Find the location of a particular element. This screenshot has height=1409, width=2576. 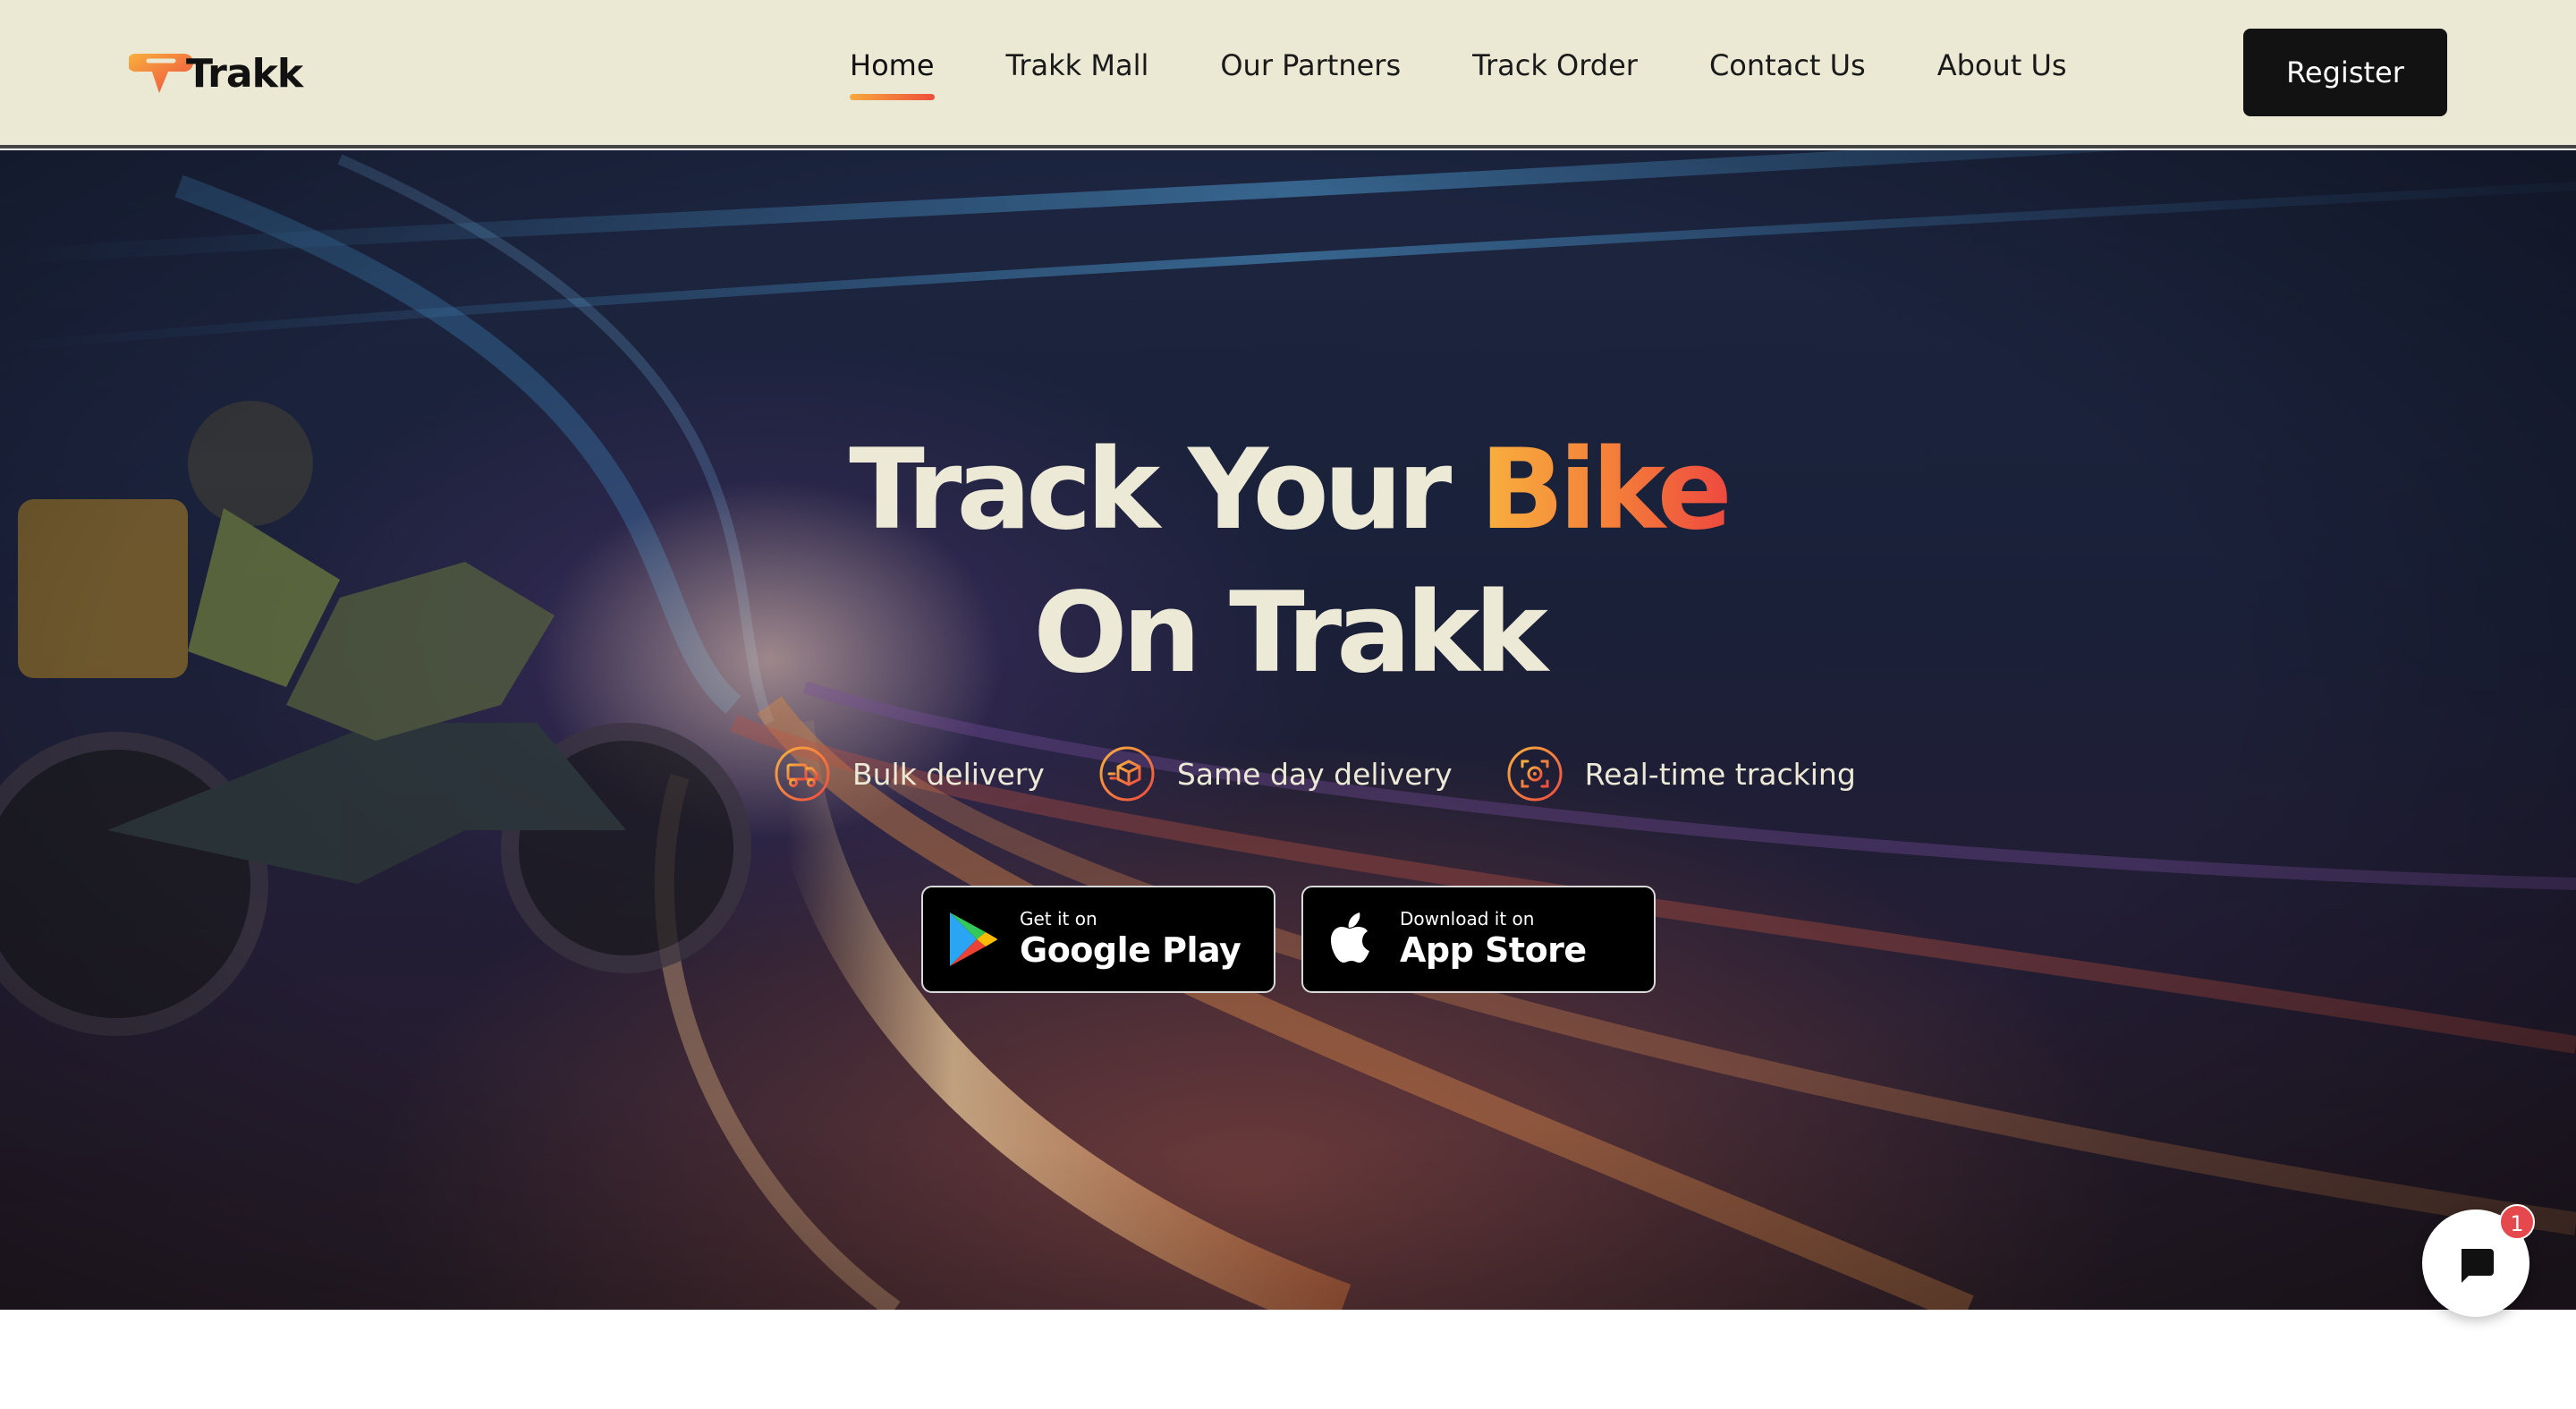

active-nav-underline is located at coordinates (892, 97).